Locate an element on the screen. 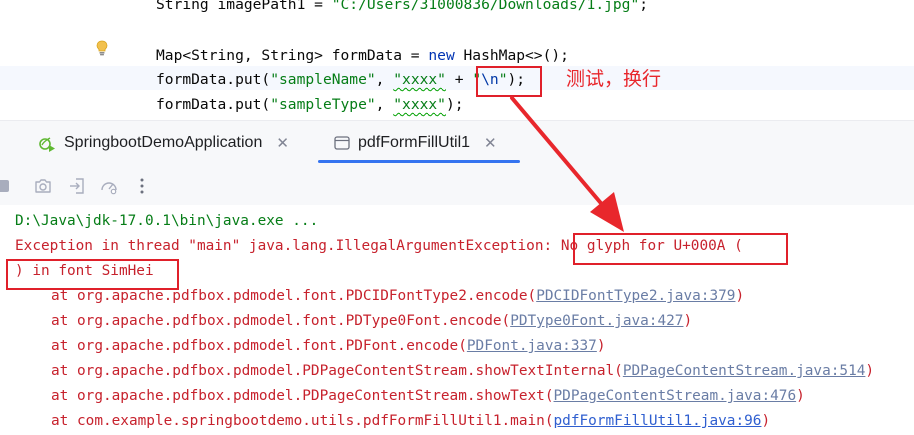 This screenshot has height=435, width=914. code-line-4: formData.put("sampleType", "xxxx"); is located at coordinates (310, 105).